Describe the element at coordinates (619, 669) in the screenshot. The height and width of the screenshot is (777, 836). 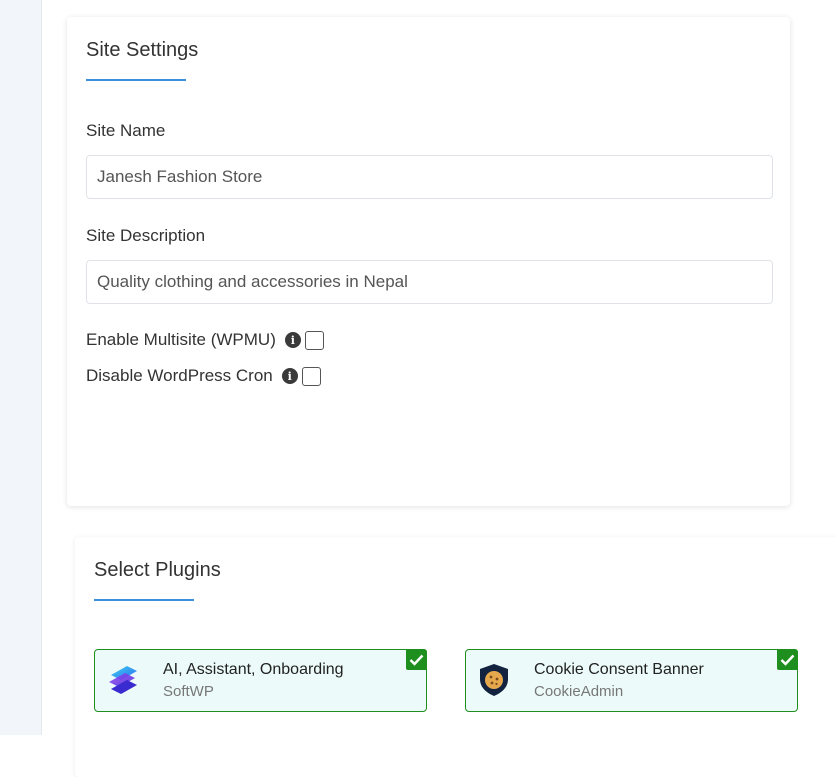
I see `plugin-name: Cookie Consent Banner` at that location.